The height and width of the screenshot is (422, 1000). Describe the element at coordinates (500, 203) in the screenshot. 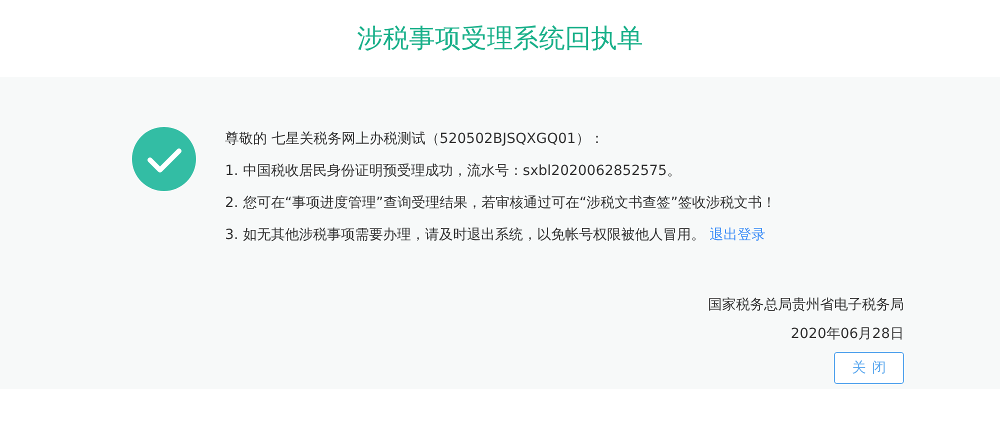

I see `notice-text: 2. 您可在“事项进度管理”查询受理结果，若审核通过可在“涉税文书查签”签收涉税文书！` at that location.